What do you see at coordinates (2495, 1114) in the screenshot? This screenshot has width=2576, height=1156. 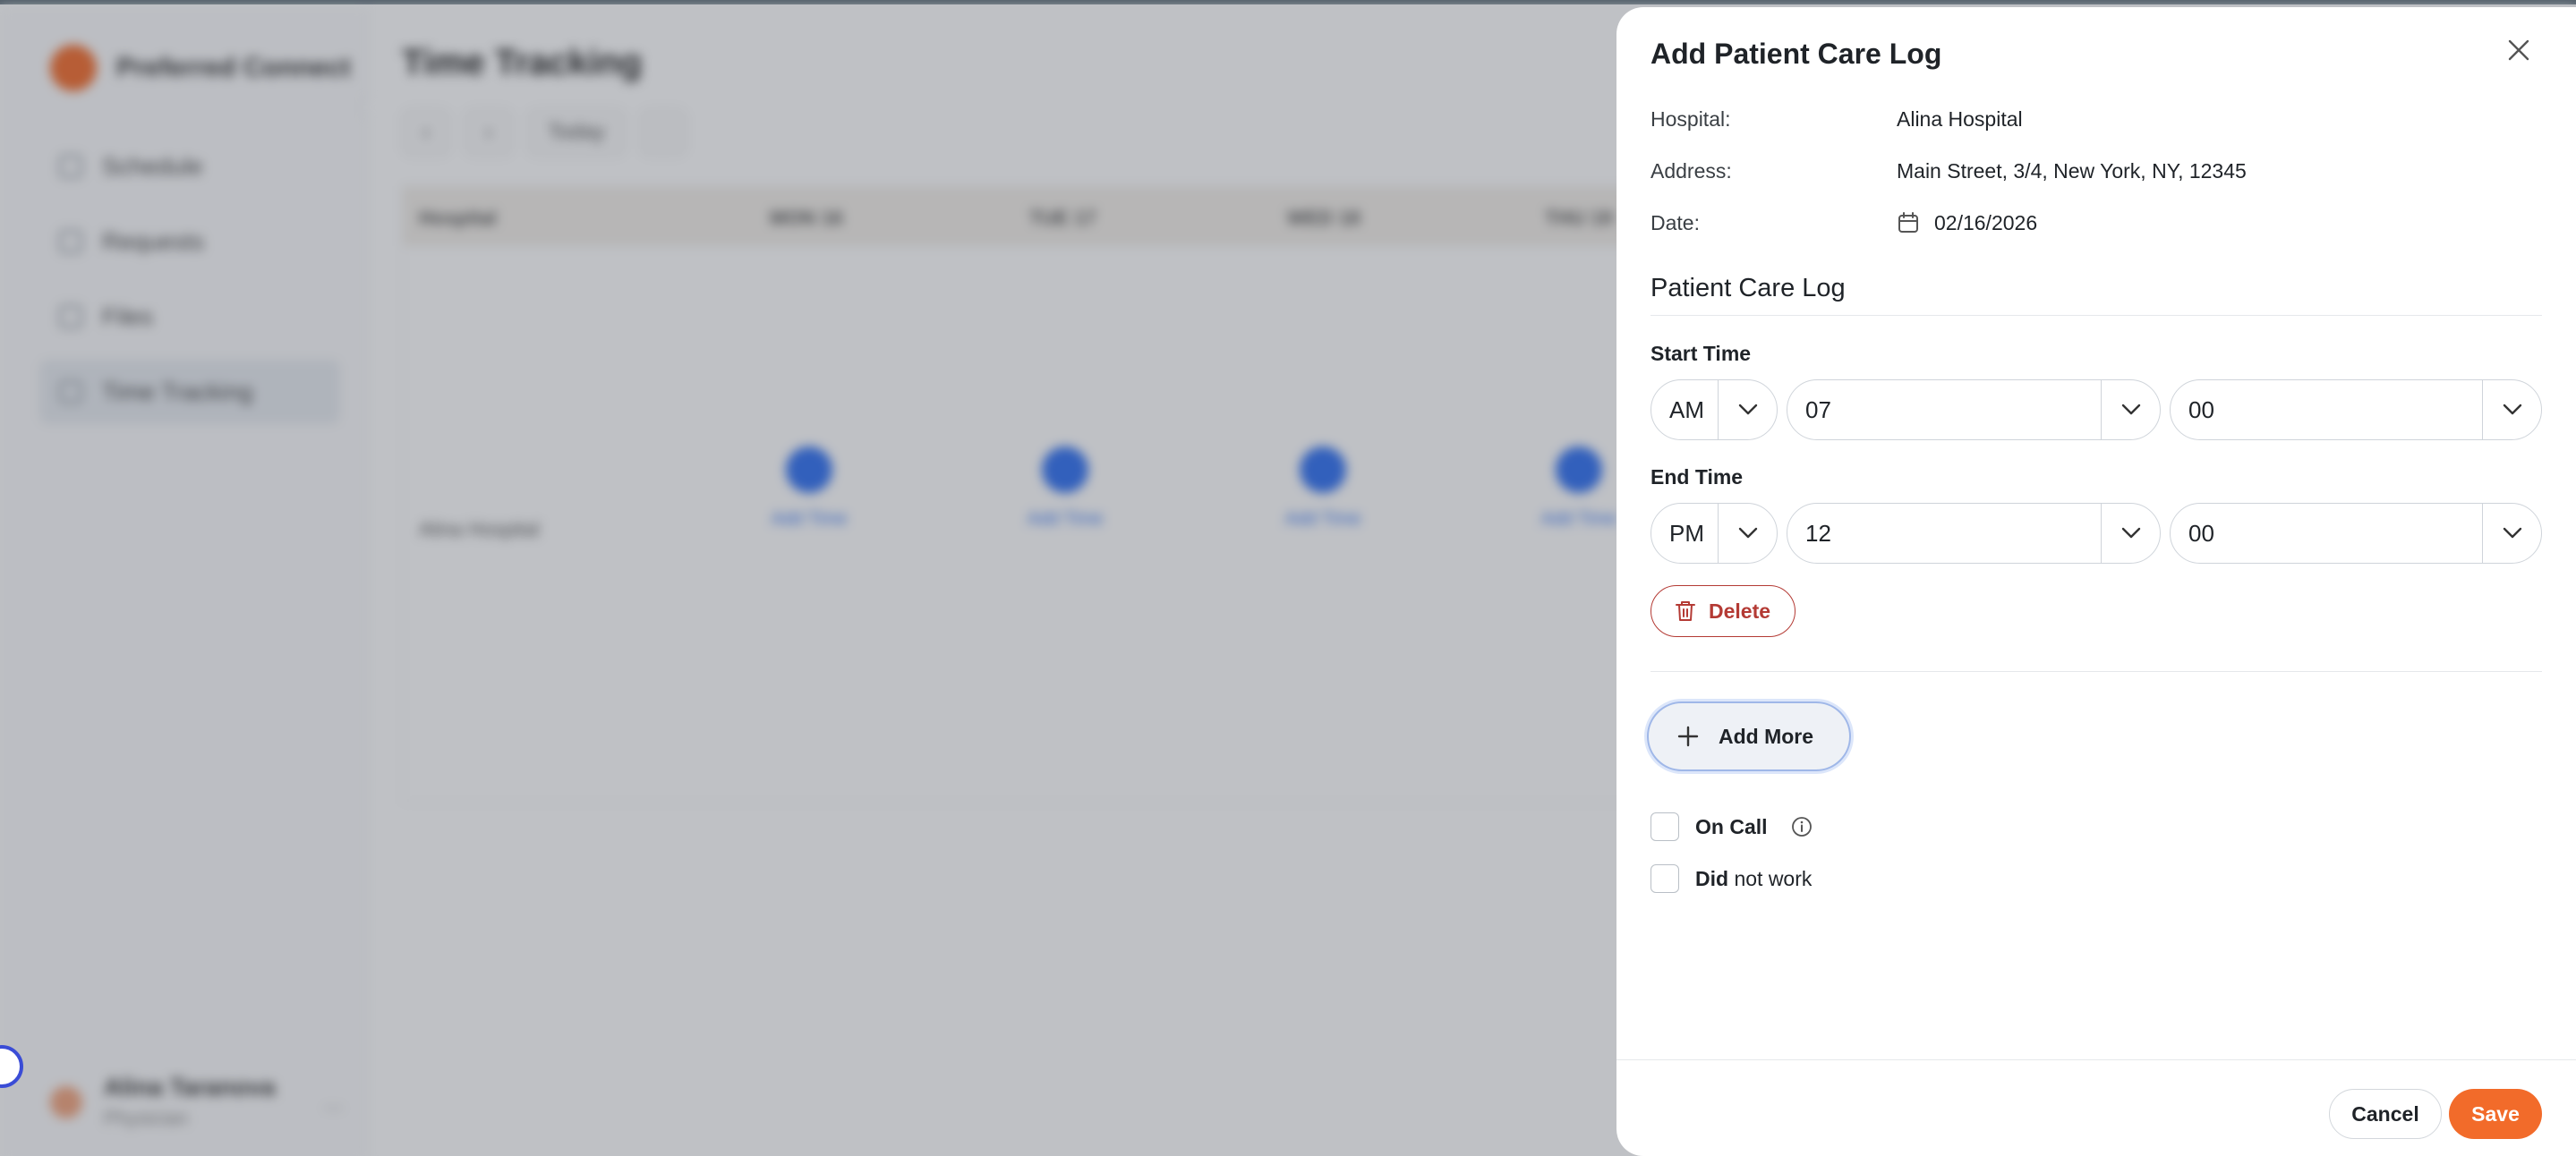 I see `save-button: Save` at bounding box center [2495, 1114].